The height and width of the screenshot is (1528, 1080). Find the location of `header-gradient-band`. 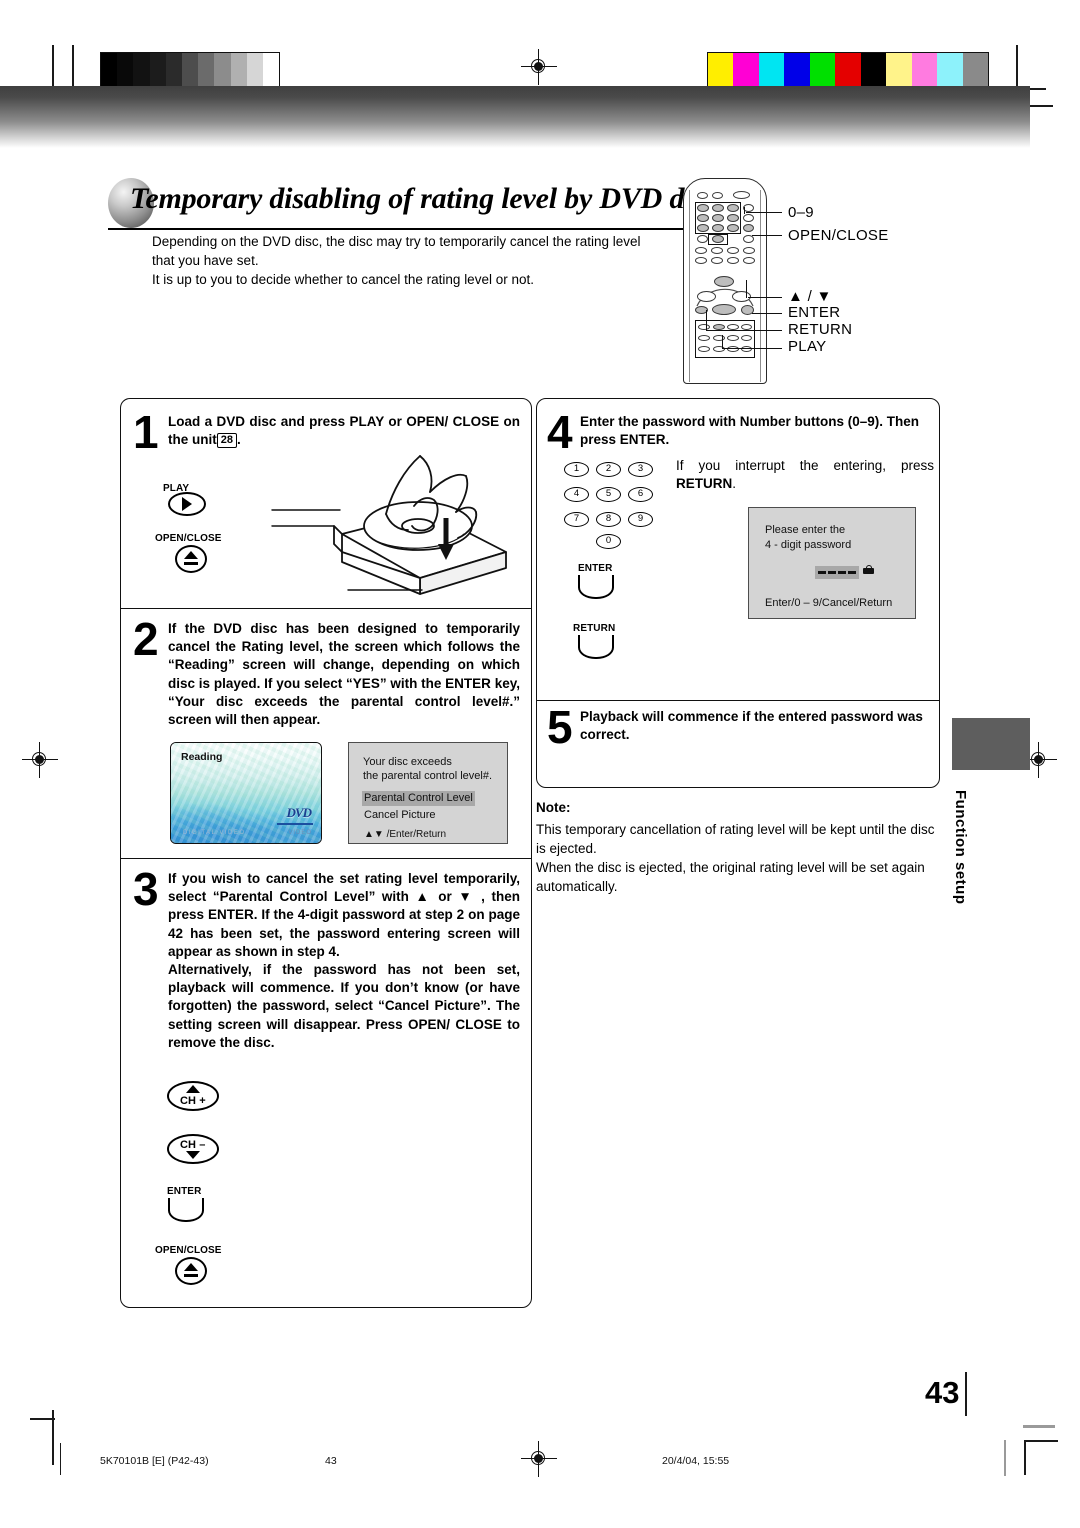

header-gradient-band is located at coordinates (515, 117).